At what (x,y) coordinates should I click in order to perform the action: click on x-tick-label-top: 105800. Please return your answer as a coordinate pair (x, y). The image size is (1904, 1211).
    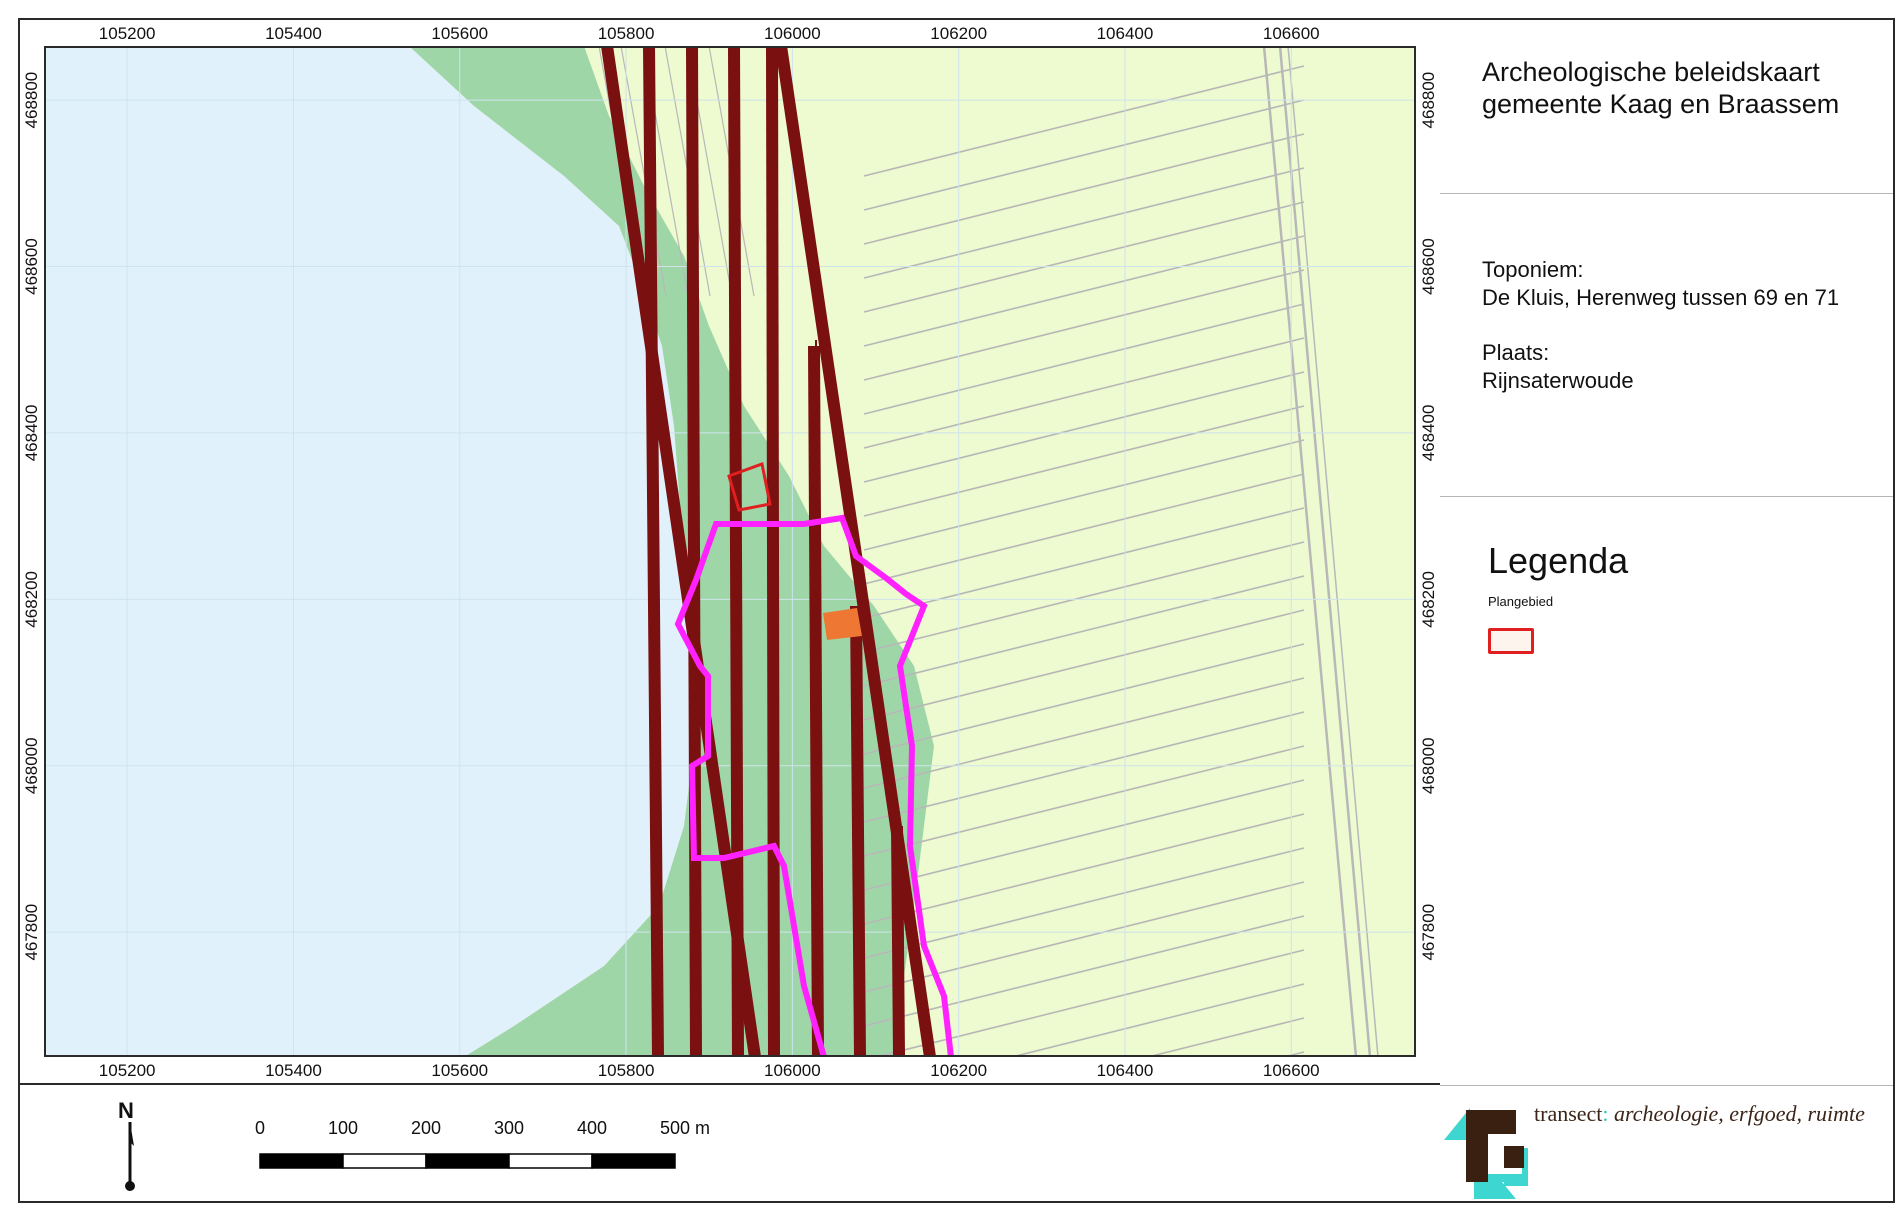
    Looking at the image, I should click on (626, 33).